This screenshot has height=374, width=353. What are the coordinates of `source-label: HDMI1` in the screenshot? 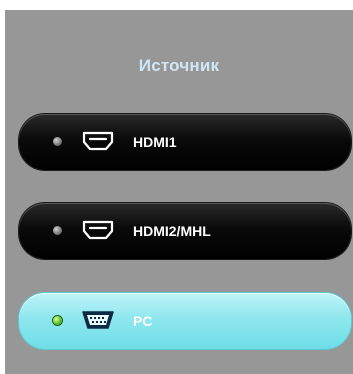 It's located at (155, 142).